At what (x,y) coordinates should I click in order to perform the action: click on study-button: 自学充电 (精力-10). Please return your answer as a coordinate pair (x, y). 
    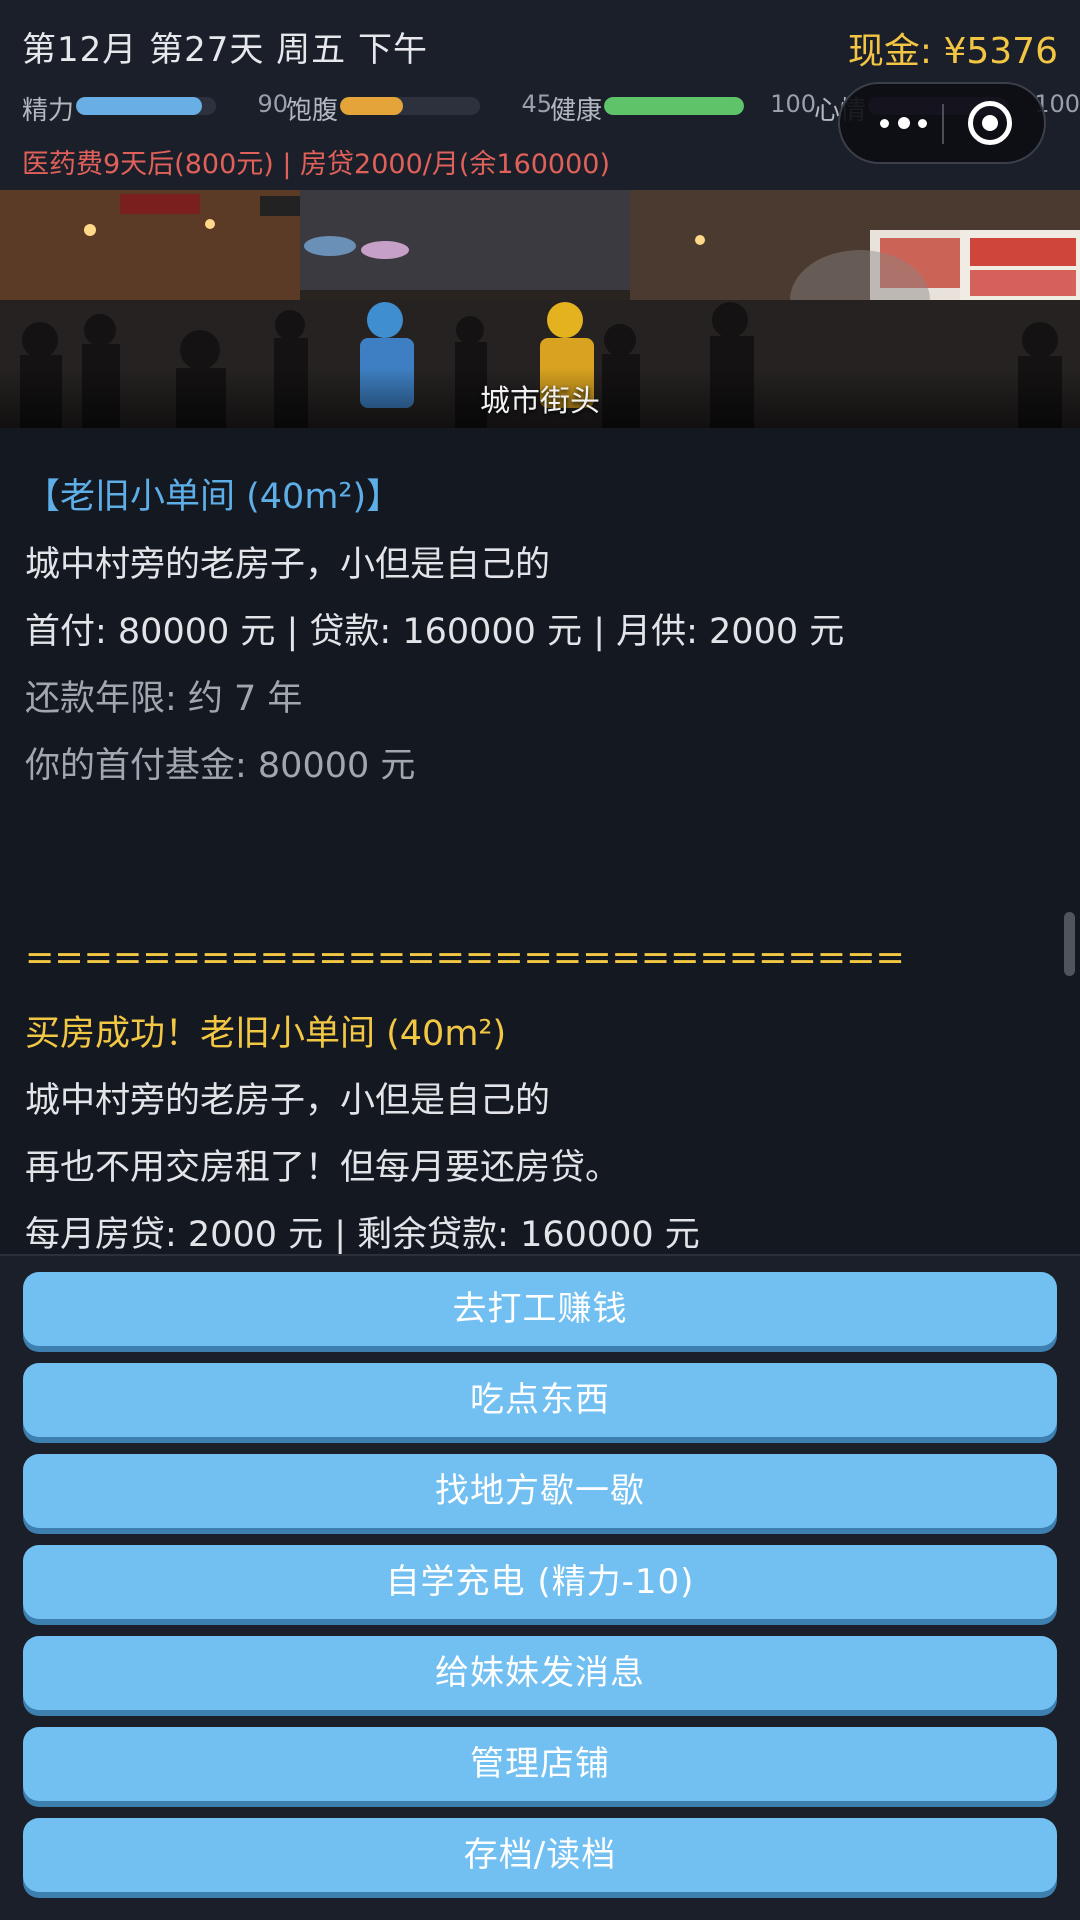
    Looking at the image, I should click on (540, 1582).